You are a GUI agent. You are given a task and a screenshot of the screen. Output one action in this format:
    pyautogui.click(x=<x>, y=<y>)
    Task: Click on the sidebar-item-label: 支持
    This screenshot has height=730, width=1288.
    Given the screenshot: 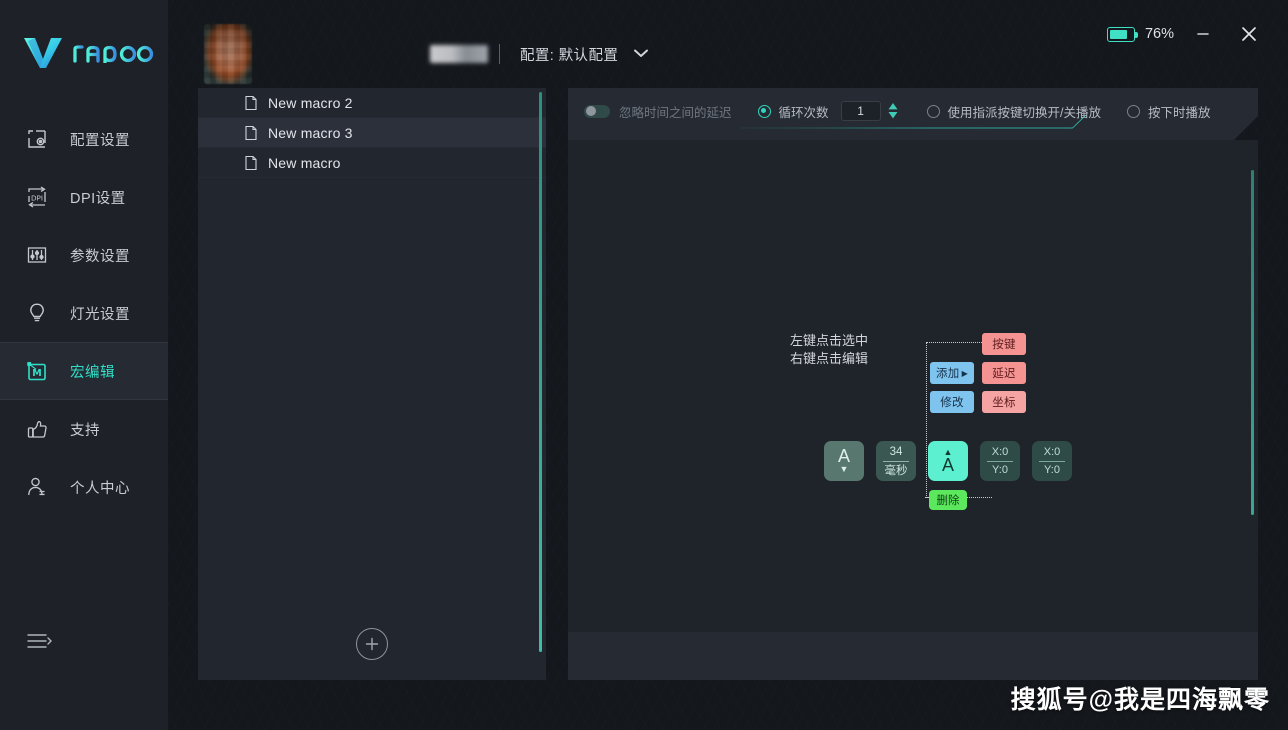 What is the action you would take?
    pyautogui.click(x=85, y=430)
    